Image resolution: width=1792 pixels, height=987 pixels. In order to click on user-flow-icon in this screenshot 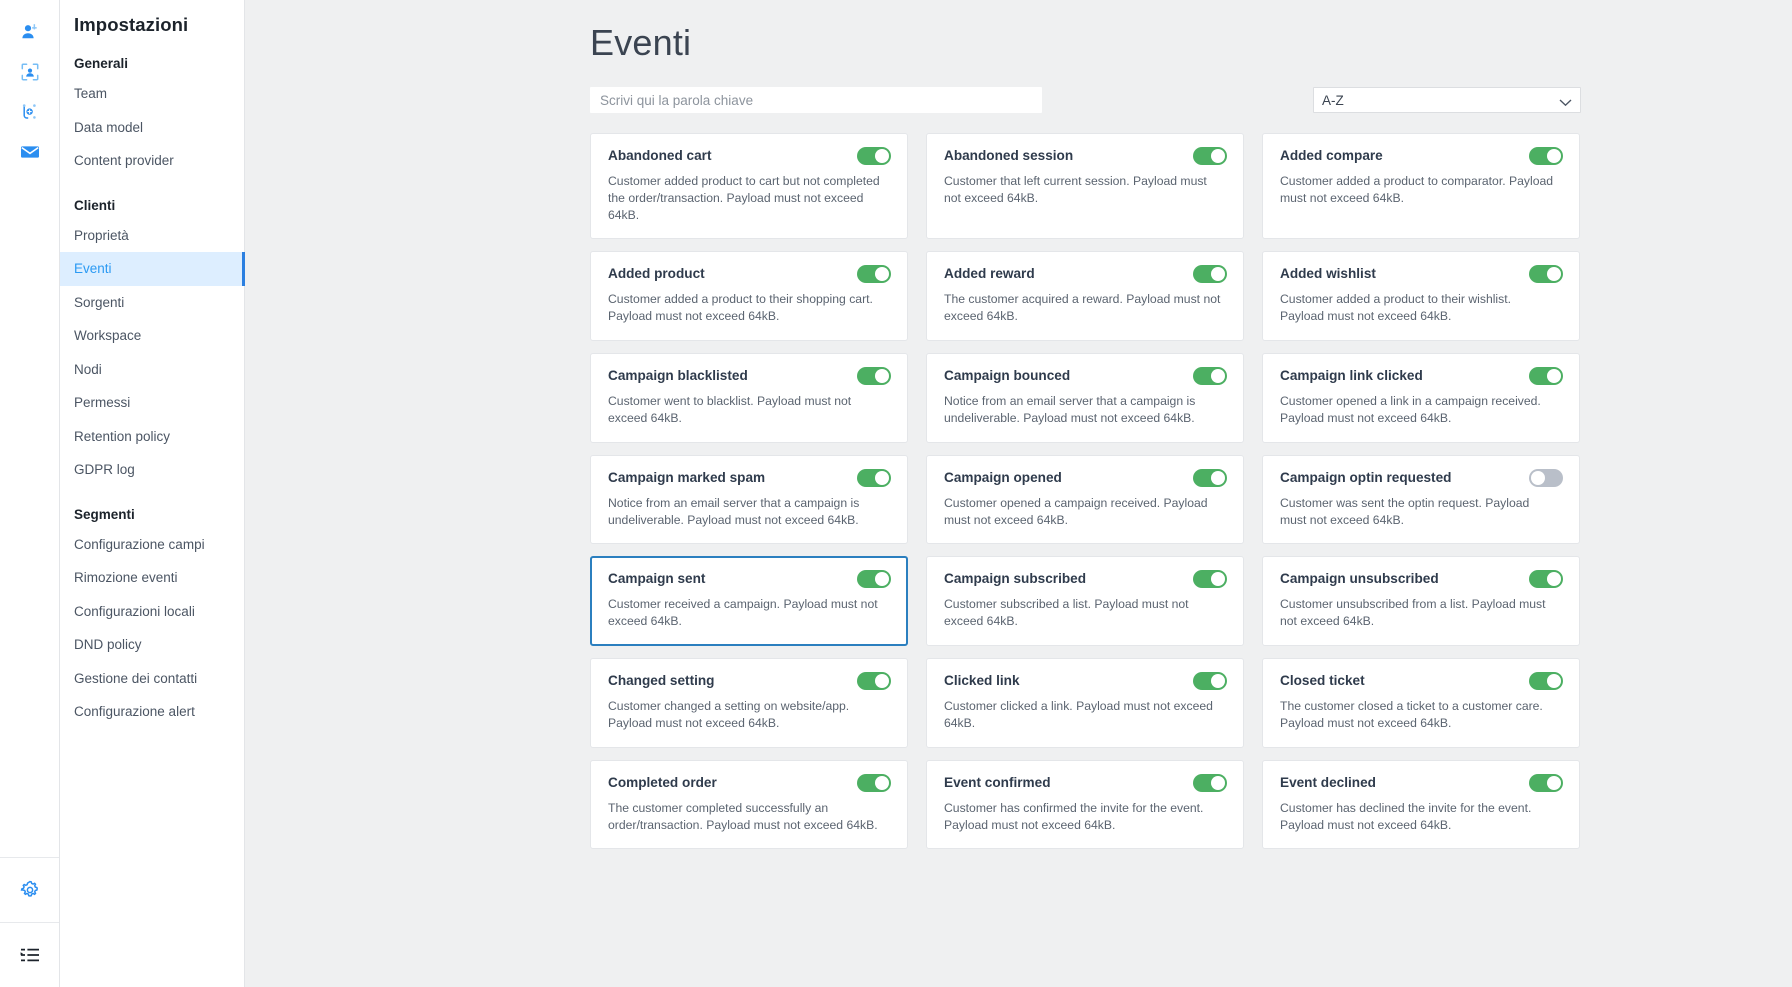, I will do `click(30, 112)`.